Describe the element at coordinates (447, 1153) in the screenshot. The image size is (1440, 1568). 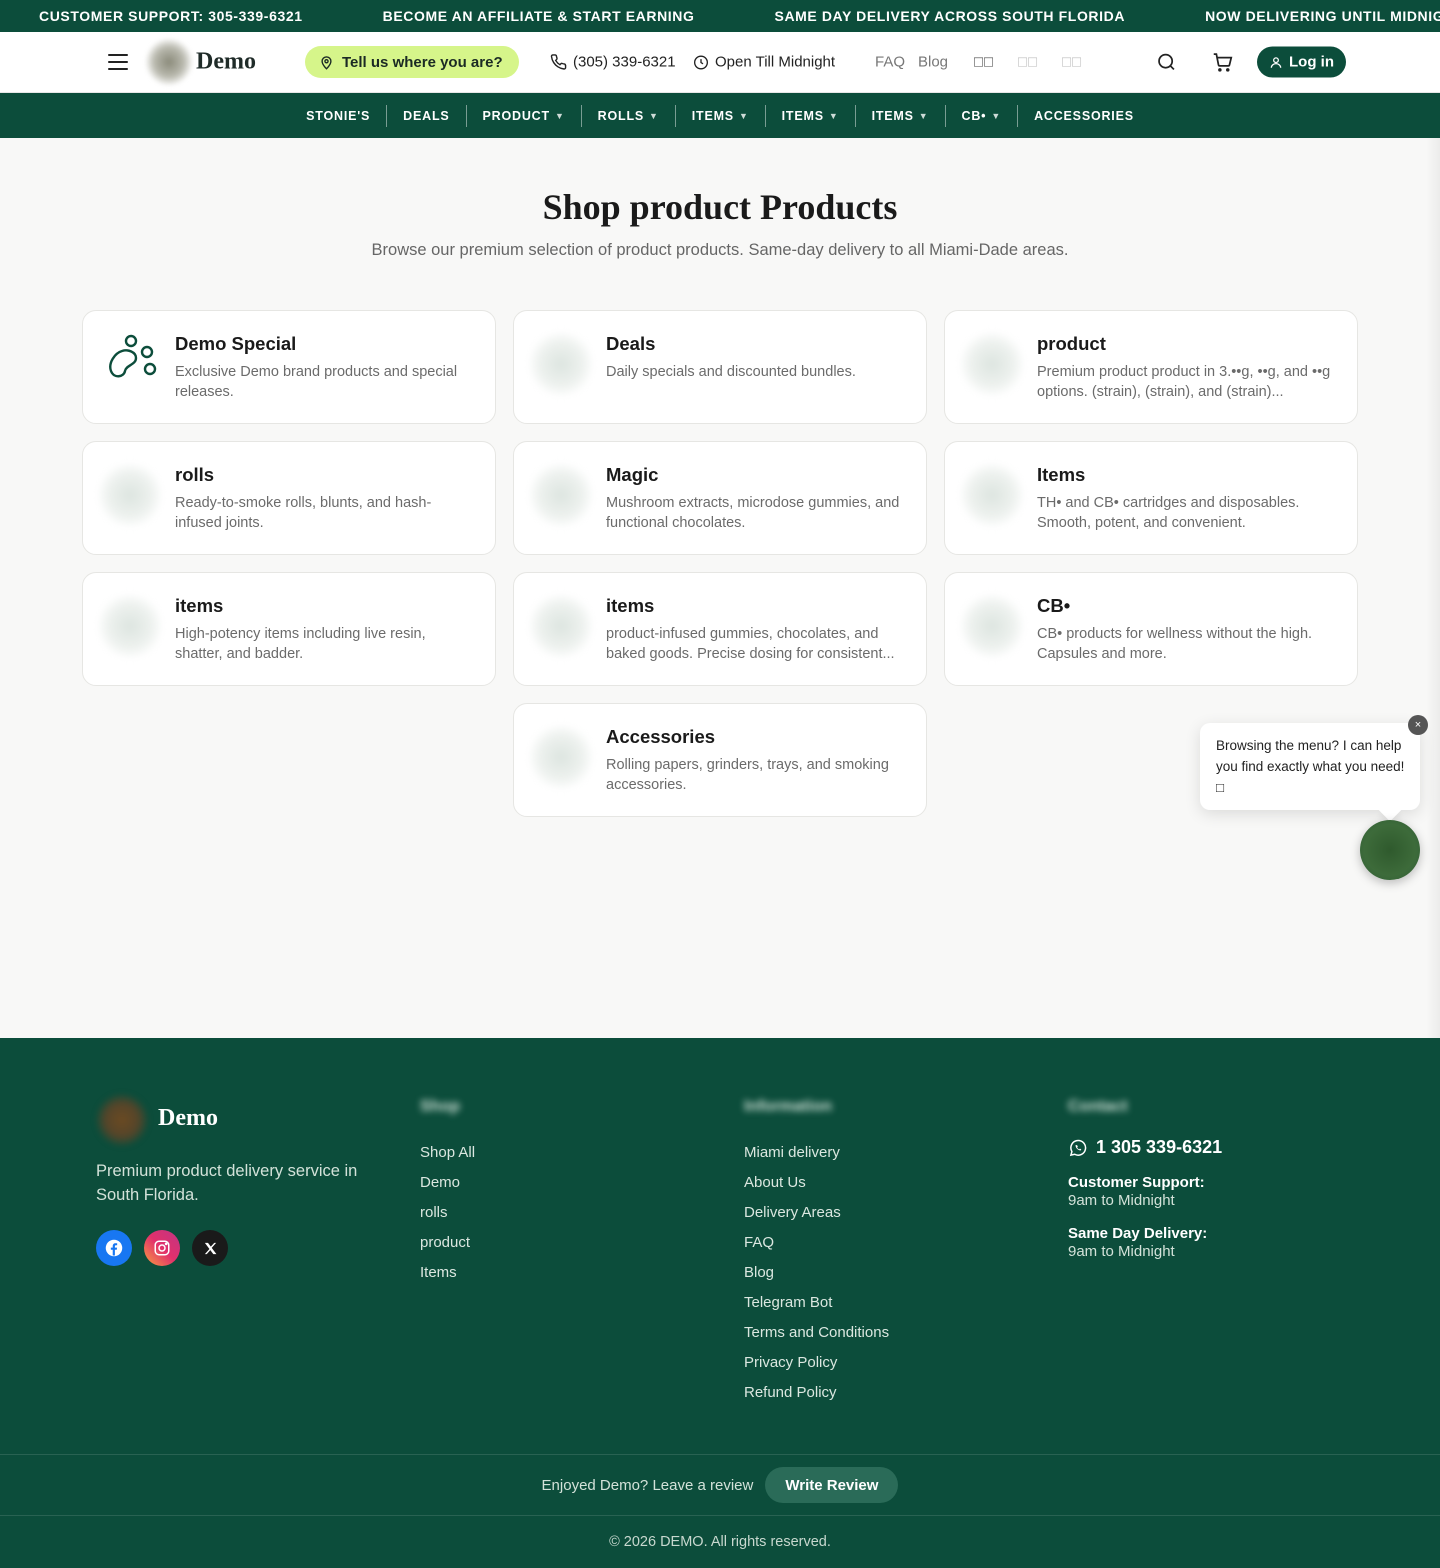
I see `footer-link: Shop All` at that location.